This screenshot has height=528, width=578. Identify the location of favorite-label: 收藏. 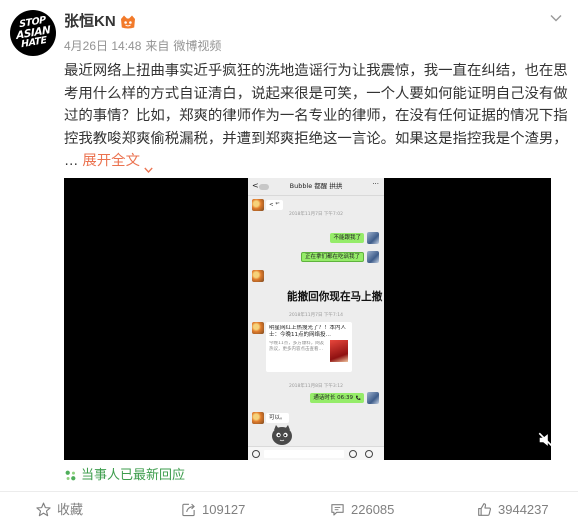
(70, 509).